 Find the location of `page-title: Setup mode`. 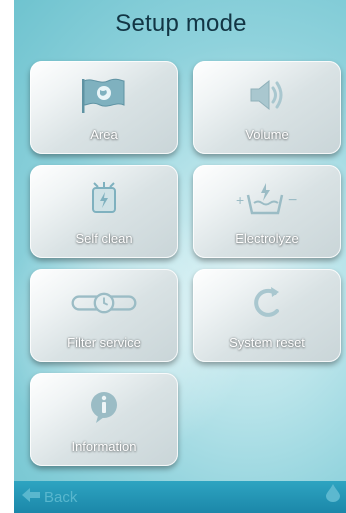

page-title: Setup mode is located at coordinates (181, 23).